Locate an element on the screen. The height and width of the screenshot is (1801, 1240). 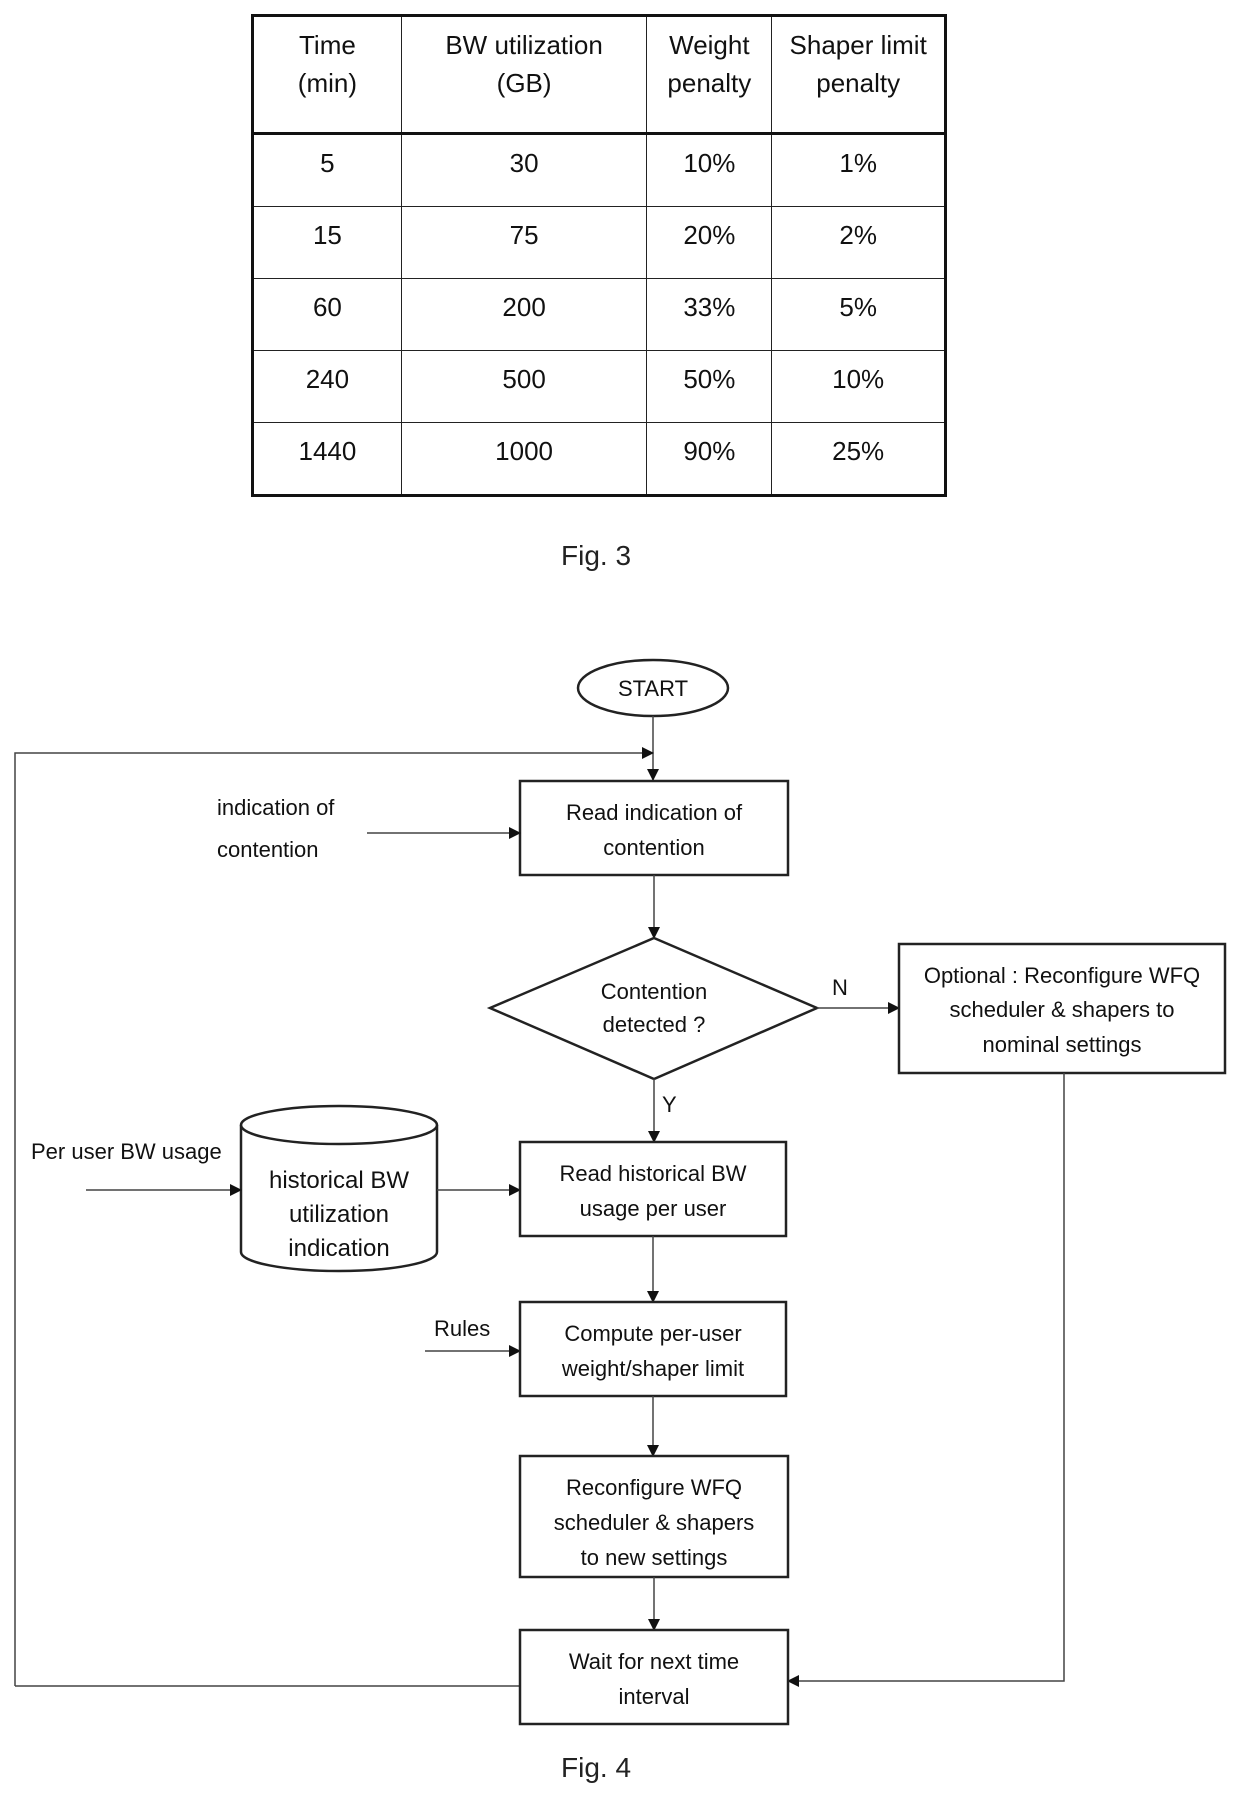
wait-line2: interval is located at coordinates (654, 1696).